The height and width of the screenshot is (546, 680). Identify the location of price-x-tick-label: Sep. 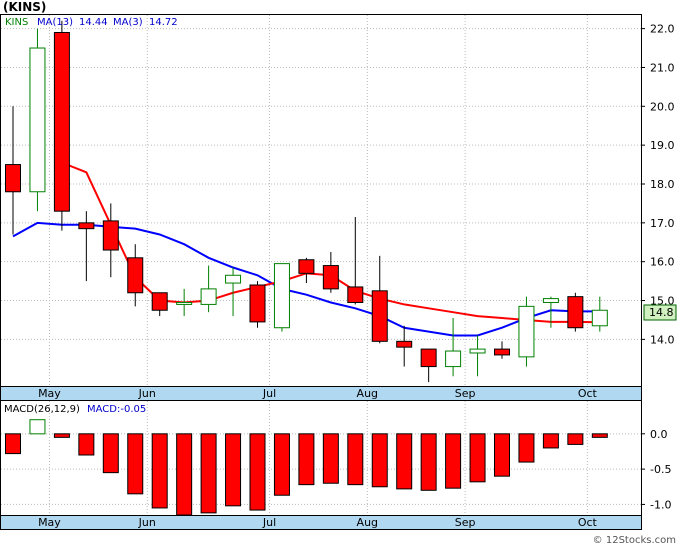
(465, 393).